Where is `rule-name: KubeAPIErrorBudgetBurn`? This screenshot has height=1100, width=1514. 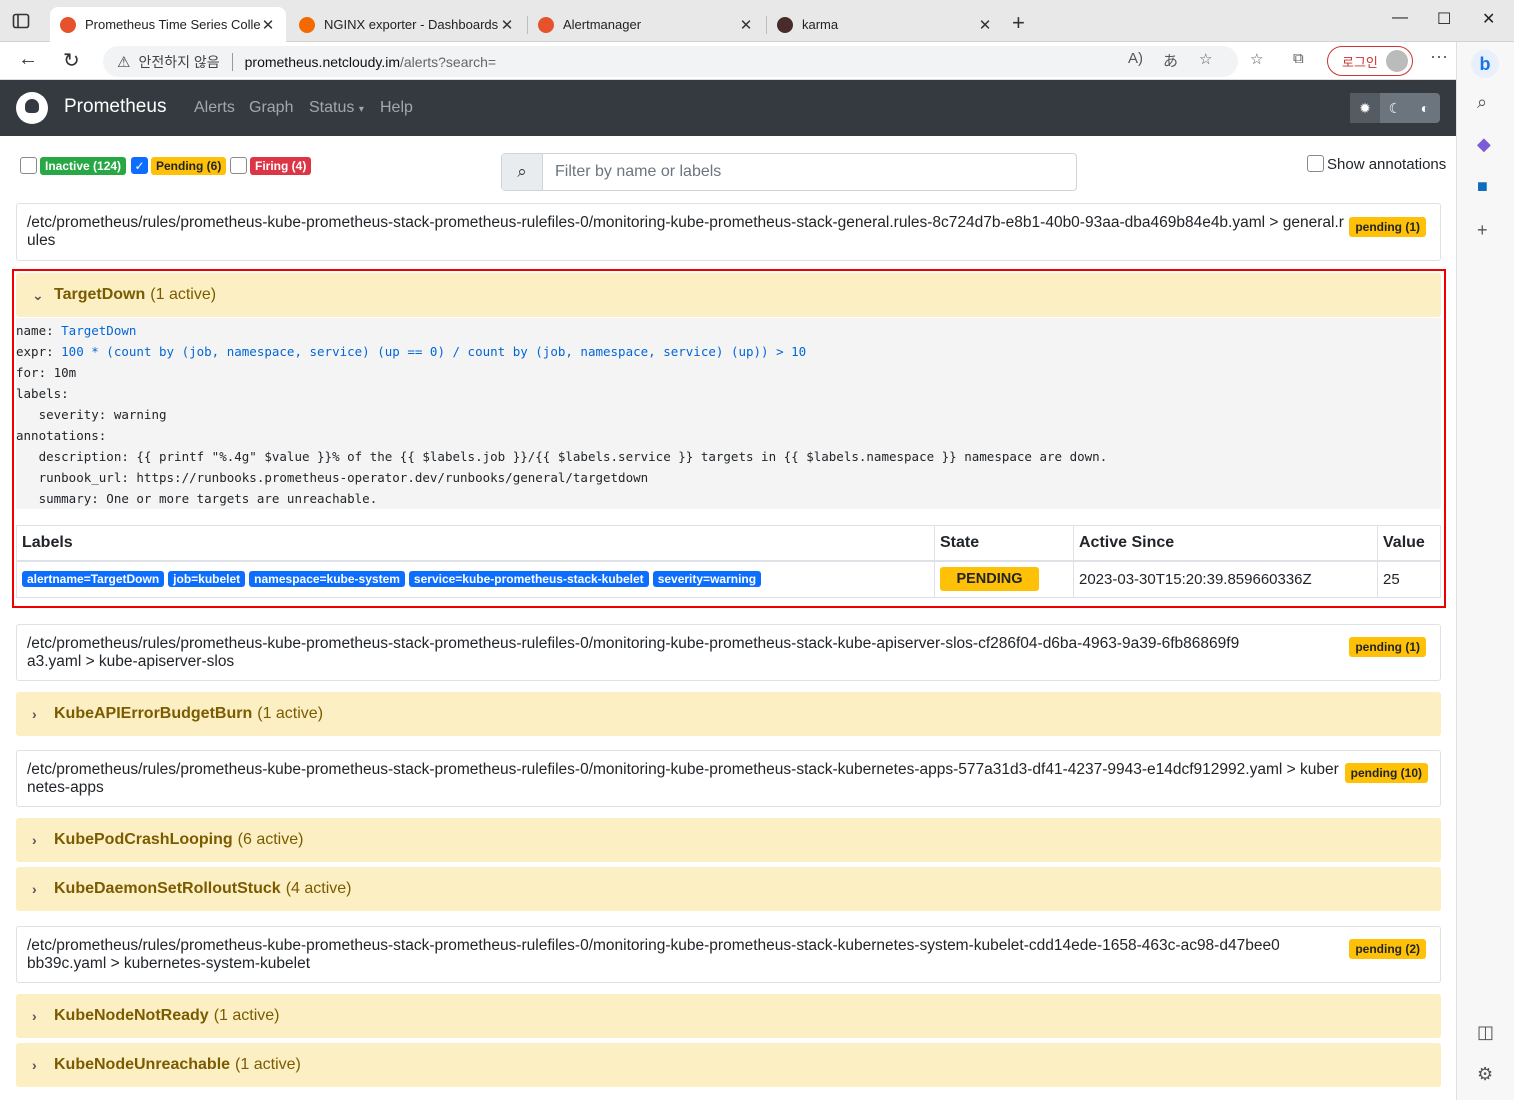
rule-name: KubeAPIErrorBudgetBurn is located at coordinates (153, 713).